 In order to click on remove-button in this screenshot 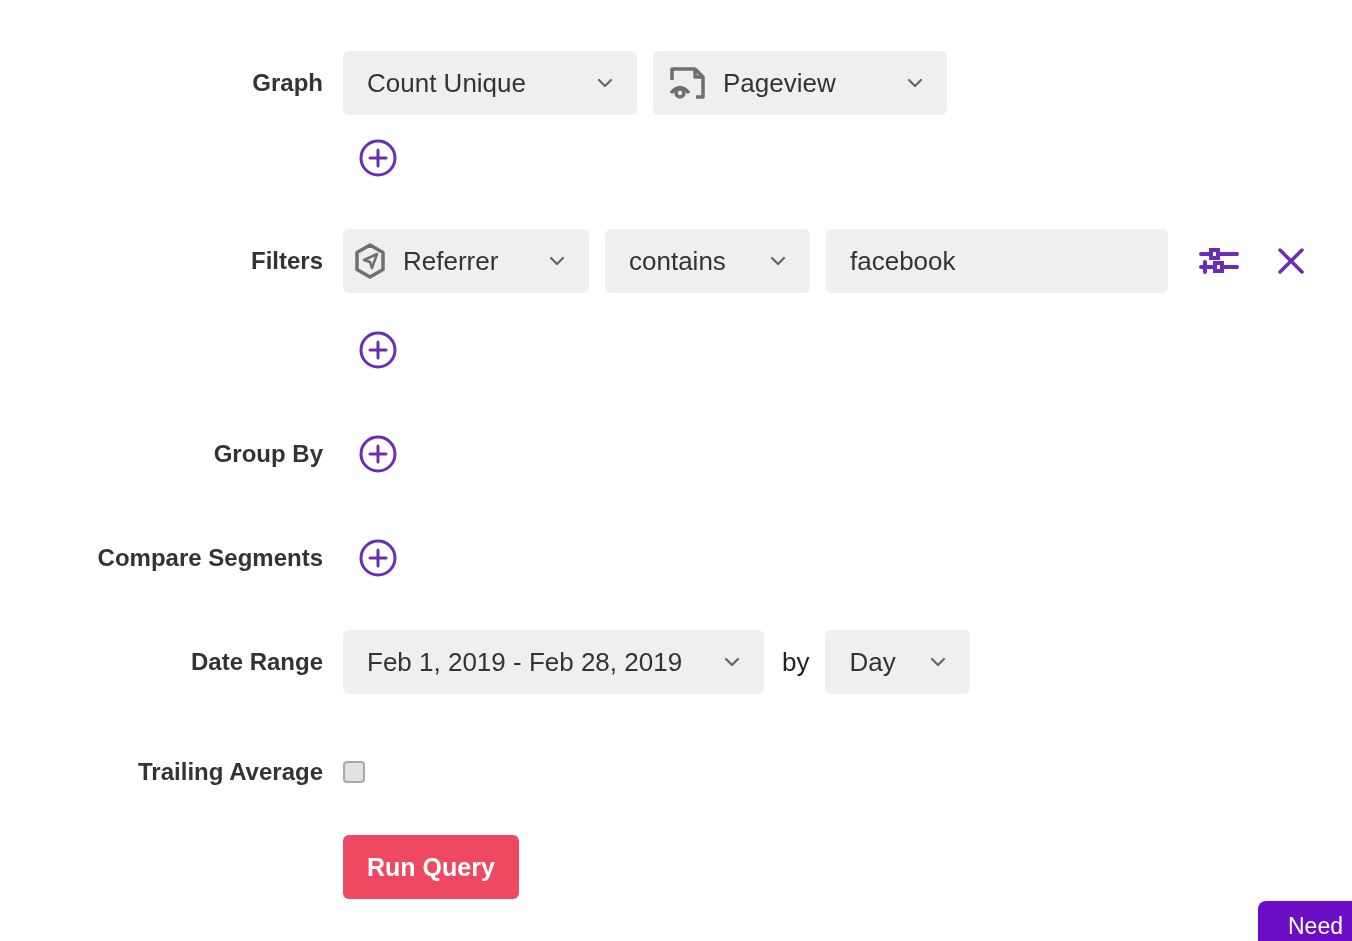, I will do `click(1291, 261)`.